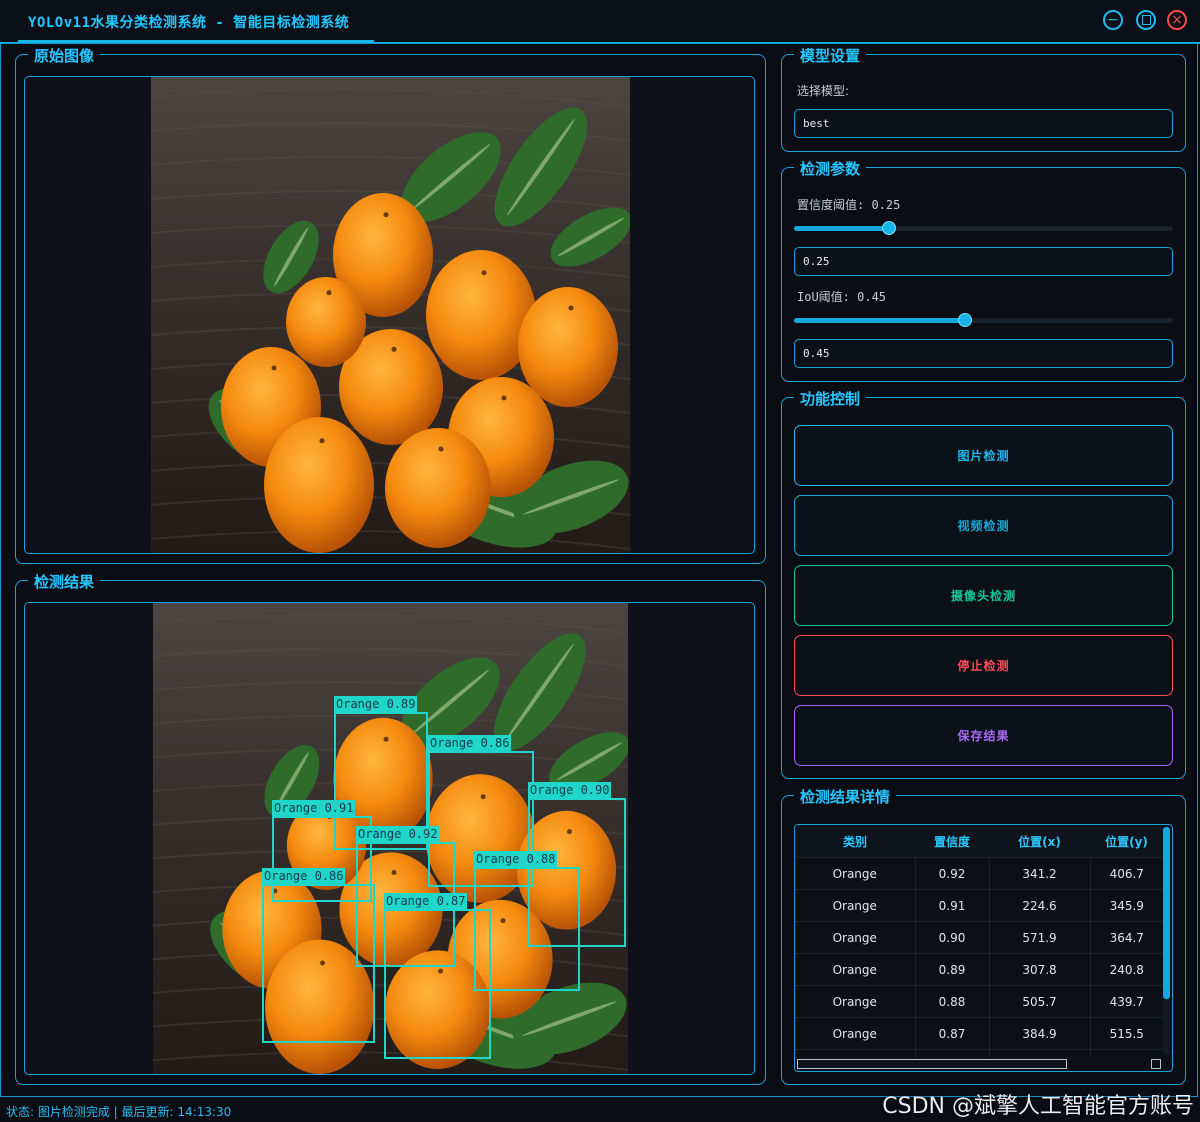  What do you see at coordinates (119, 1112) in the screenshot?
I see `status-bar: 状态: 图片检测完成 | 最后更新: 14:13:30` at bounding box center [119, 1112].